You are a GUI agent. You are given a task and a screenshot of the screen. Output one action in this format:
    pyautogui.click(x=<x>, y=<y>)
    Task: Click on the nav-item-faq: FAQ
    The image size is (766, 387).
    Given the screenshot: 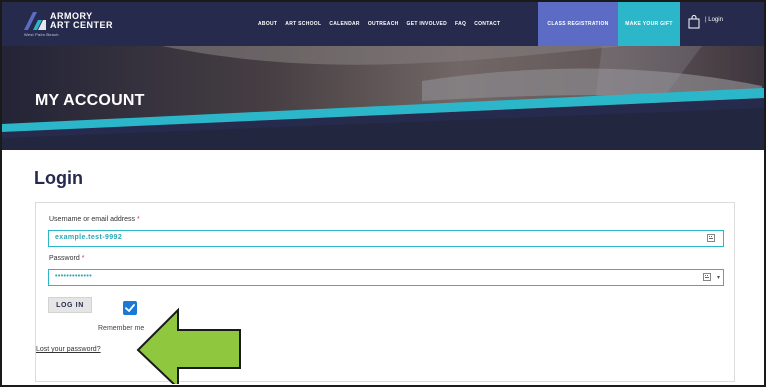 What is the action you would take?
    pyautogui.click(x=460, y=24)
    